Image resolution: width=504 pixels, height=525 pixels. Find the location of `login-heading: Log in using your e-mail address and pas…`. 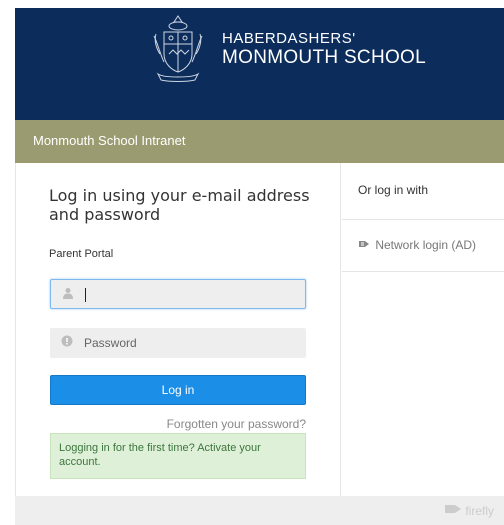

login-heading: Log in using your e-mail address and pas… is located at coordinates (179, 205).